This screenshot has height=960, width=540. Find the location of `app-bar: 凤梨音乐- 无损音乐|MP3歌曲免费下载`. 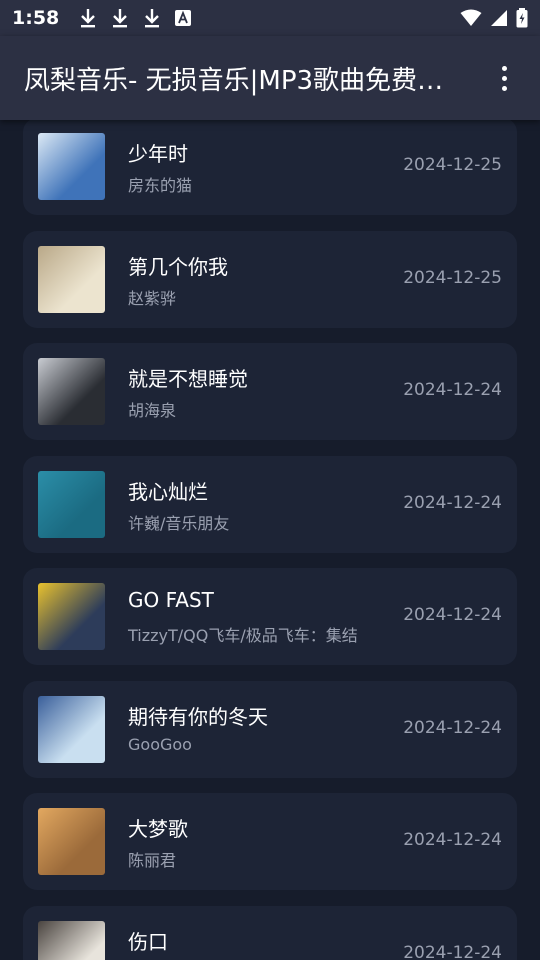

app-bar: 凤梨音乐- 无损音乐|MP3歌曲免费下载 is located at coordinates (270, 78).